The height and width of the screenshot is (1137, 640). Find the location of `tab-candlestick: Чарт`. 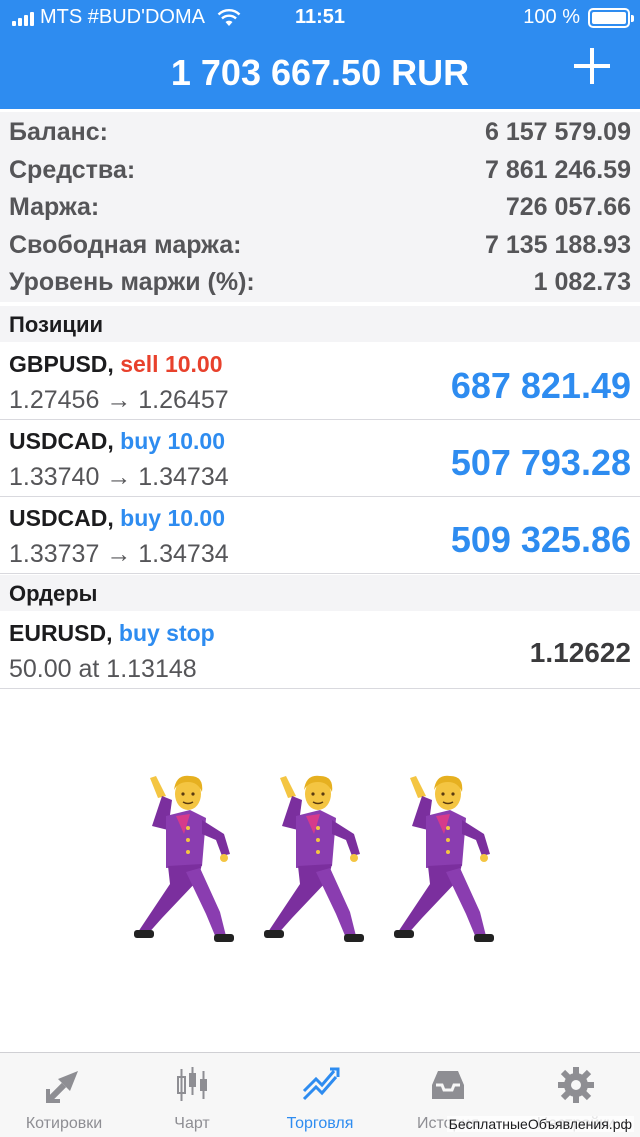

tab-candlestick: Чарт is located at coordinates (192, 1095).